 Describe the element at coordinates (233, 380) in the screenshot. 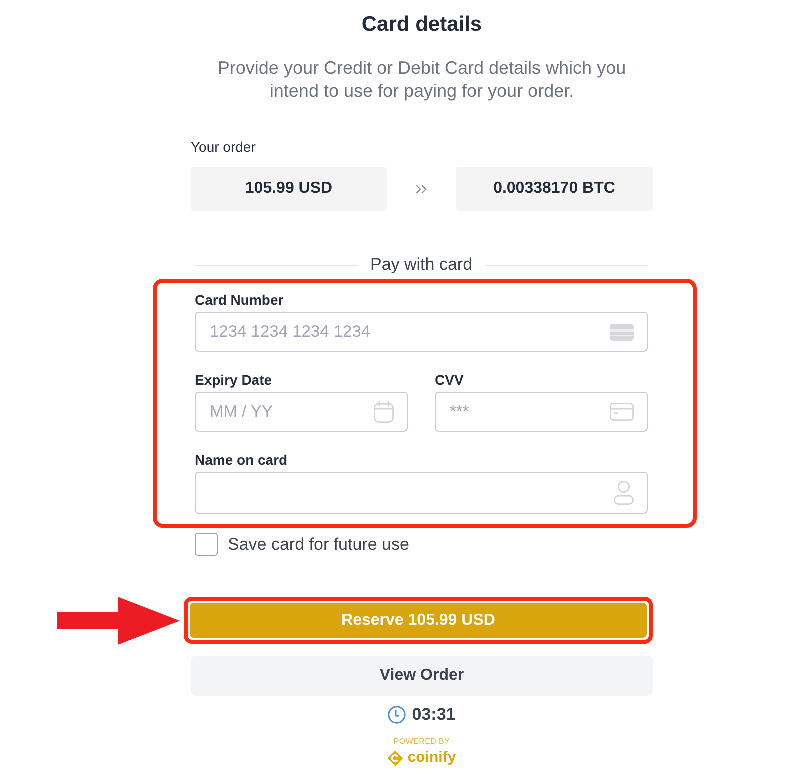

I see `field-label: Expiry Date` at that location.